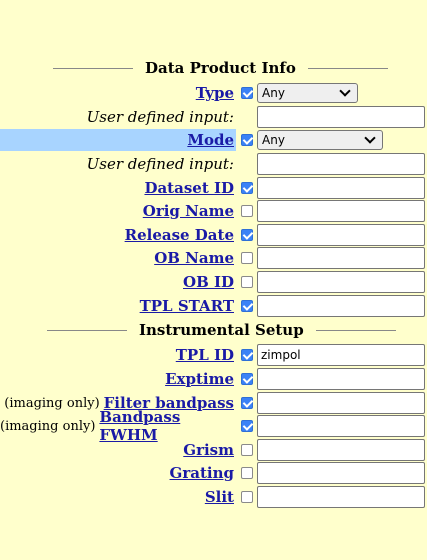  What do you see at coordinates (341, 497) in the screenshot?
I see `slit-input` at bounding box center [341, 497].